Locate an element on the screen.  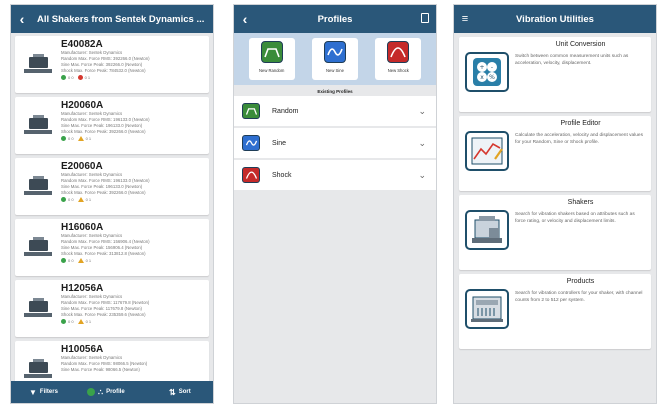
shakers-card-title: Shakers is located at coordinates (580, 202).